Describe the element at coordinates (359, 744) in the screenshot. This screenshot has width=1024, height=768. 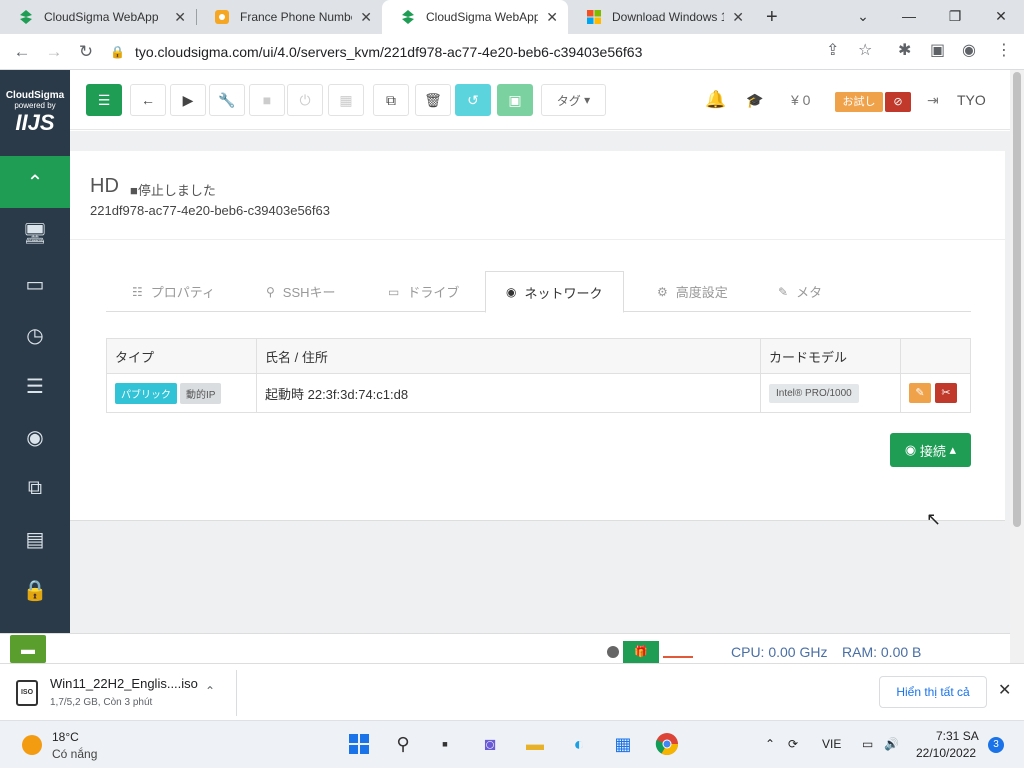
I see `windows-start-icon` at that location.